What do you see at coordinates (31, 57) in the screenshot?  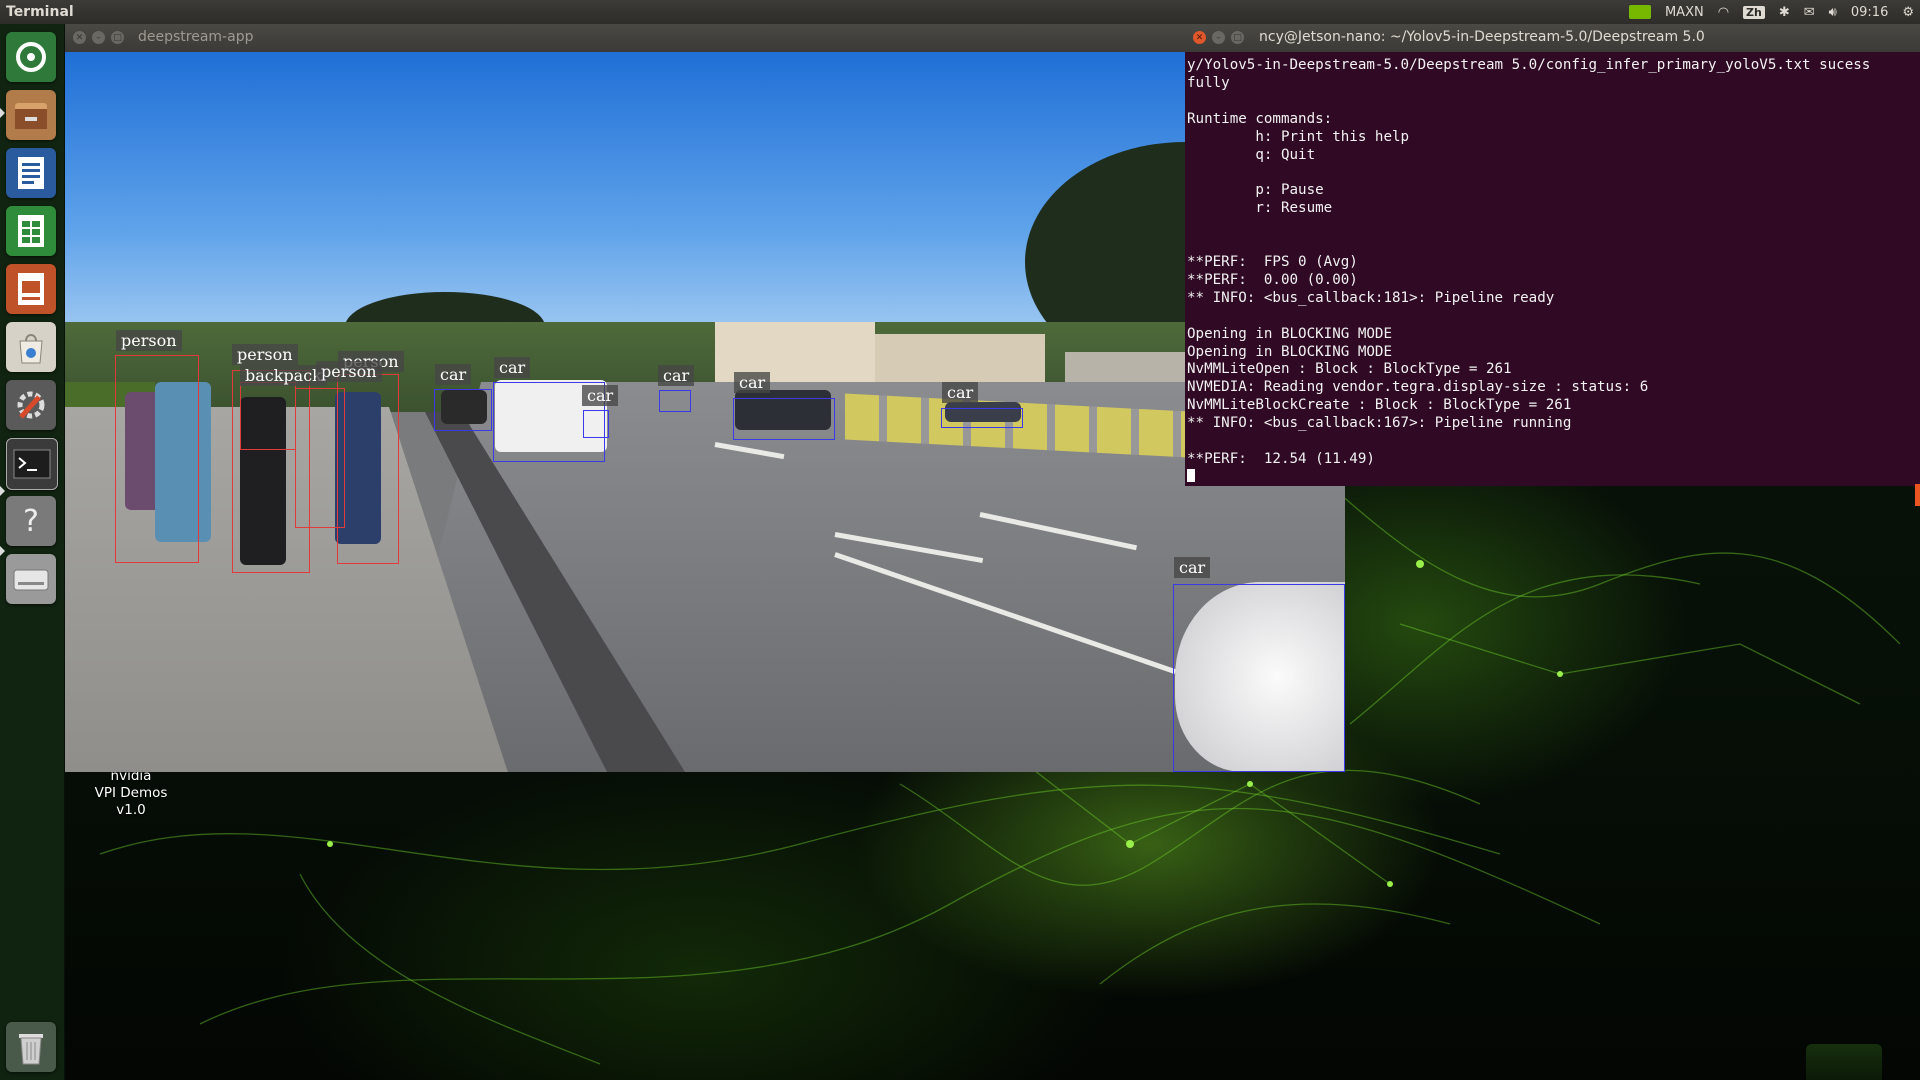 I see `ubuntu-home-icon` at bounding box center [31, 57].